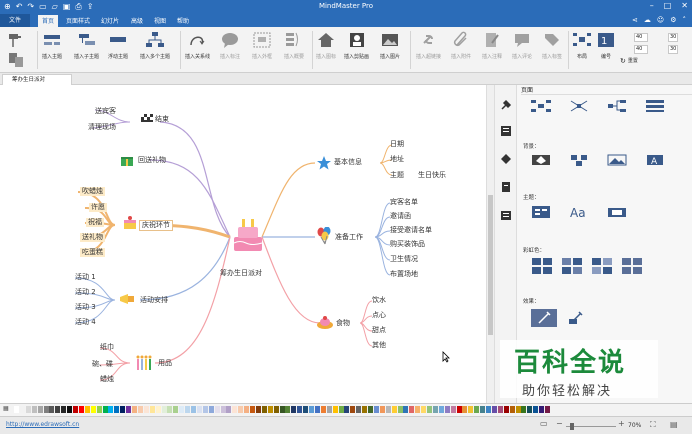 Image resolution: width=692 pixels, height=434 pixels. Describe the element at coordinates (522, 45) in the screenshot. I see `insert-comment-button: 插入评论` at that location.